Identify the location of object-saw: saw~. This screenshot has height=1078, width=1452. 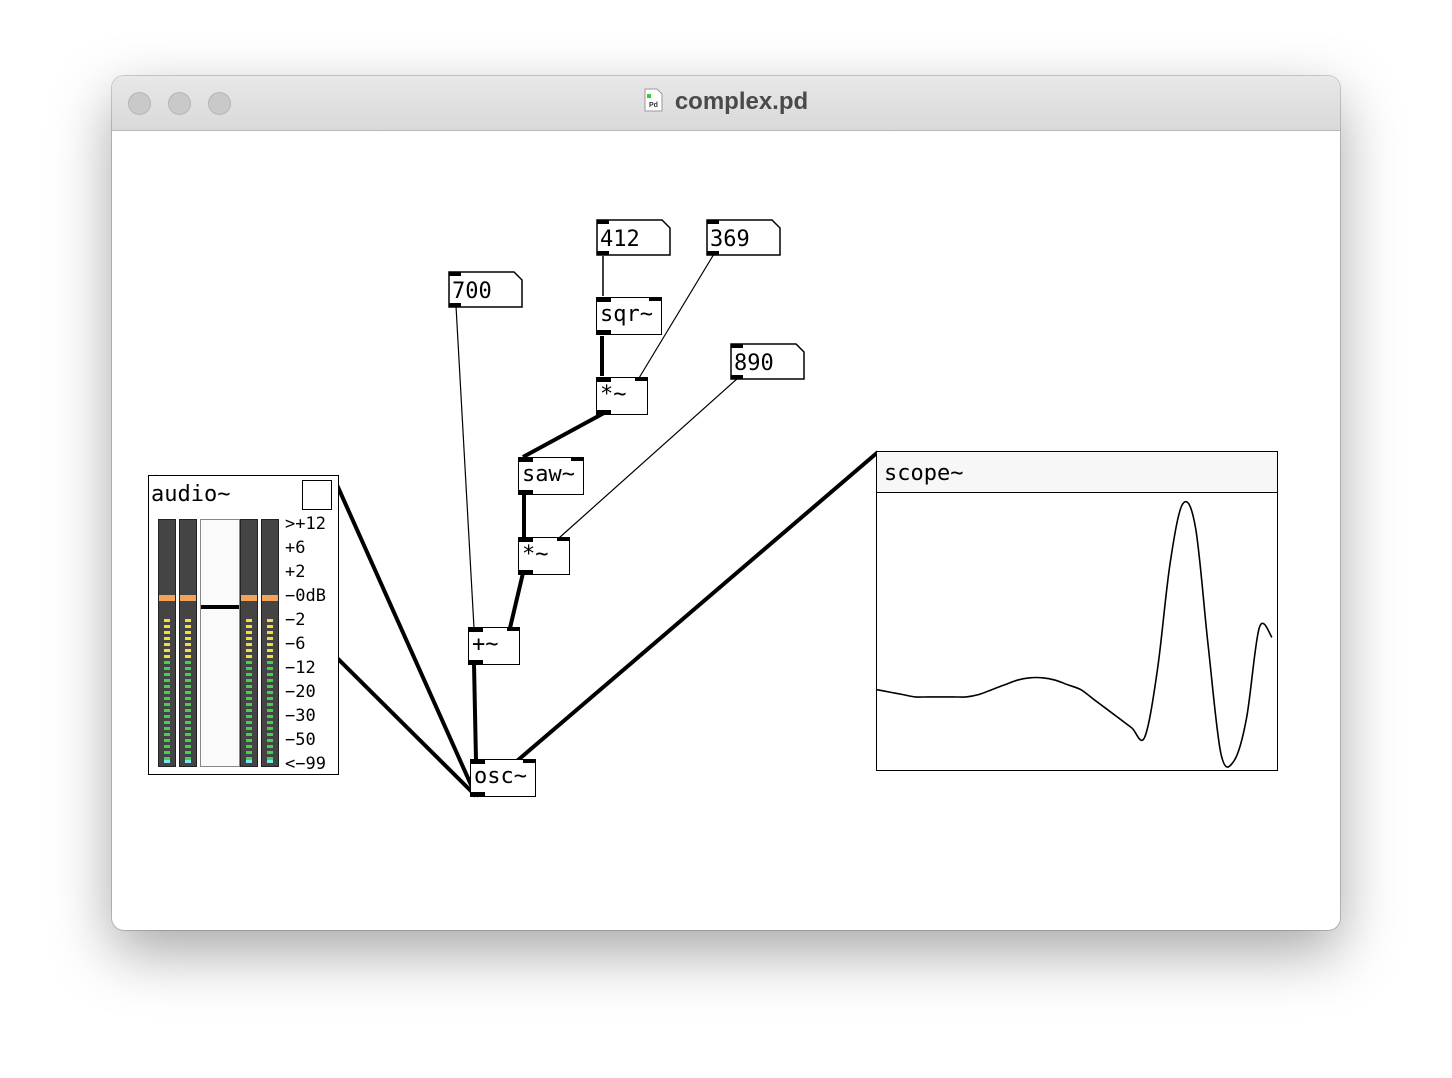
(551, 476).